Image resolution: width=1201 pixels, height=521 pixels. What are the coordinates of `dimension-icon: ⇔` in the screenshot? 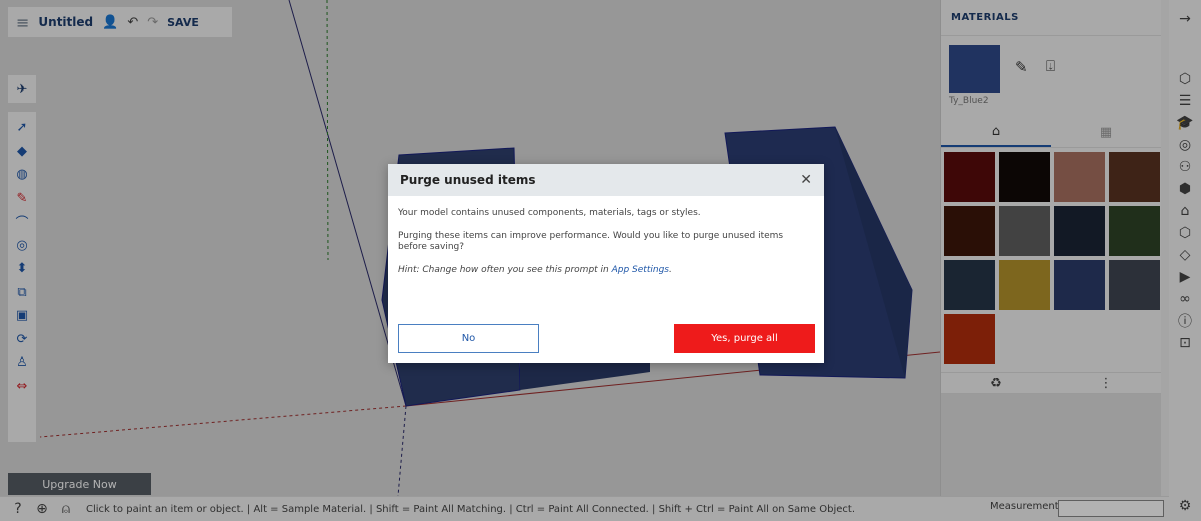 It's located at (22, 387).